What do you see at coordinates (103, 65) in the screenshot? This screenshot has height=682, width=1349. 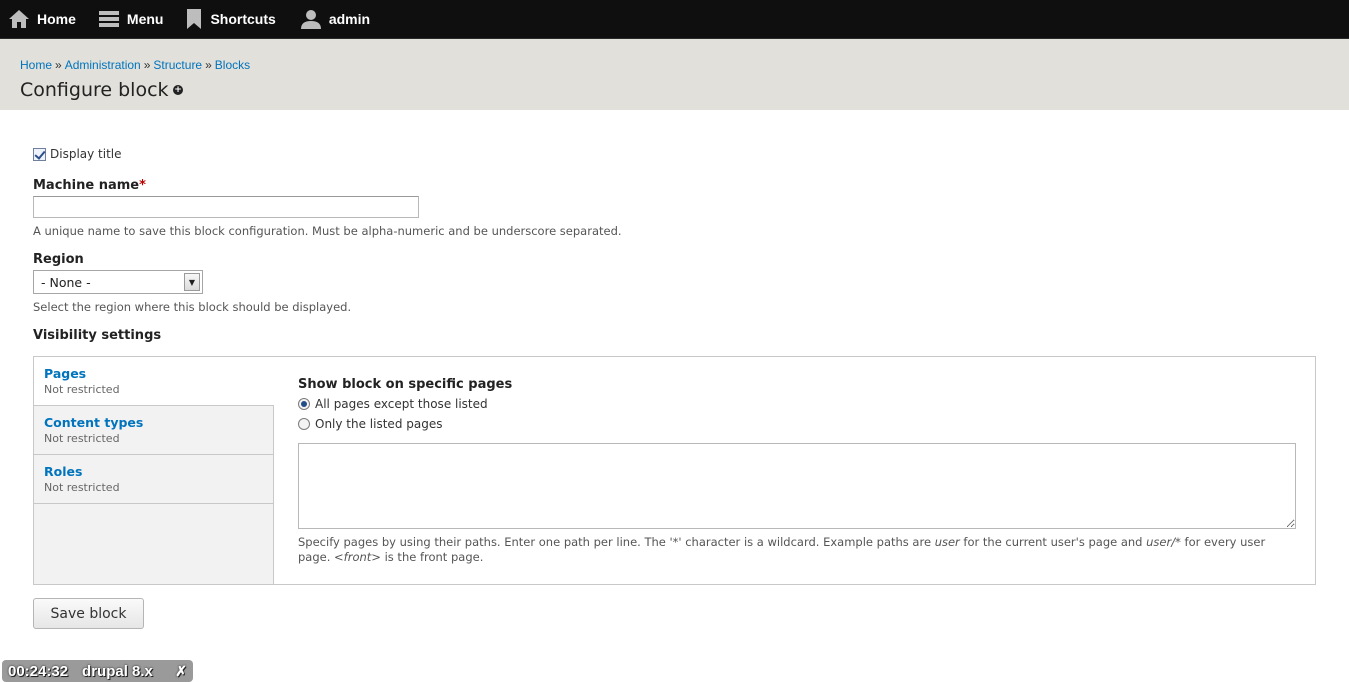 I see `breadcrumb-administration: Administration` at bounding box center [103, 65].